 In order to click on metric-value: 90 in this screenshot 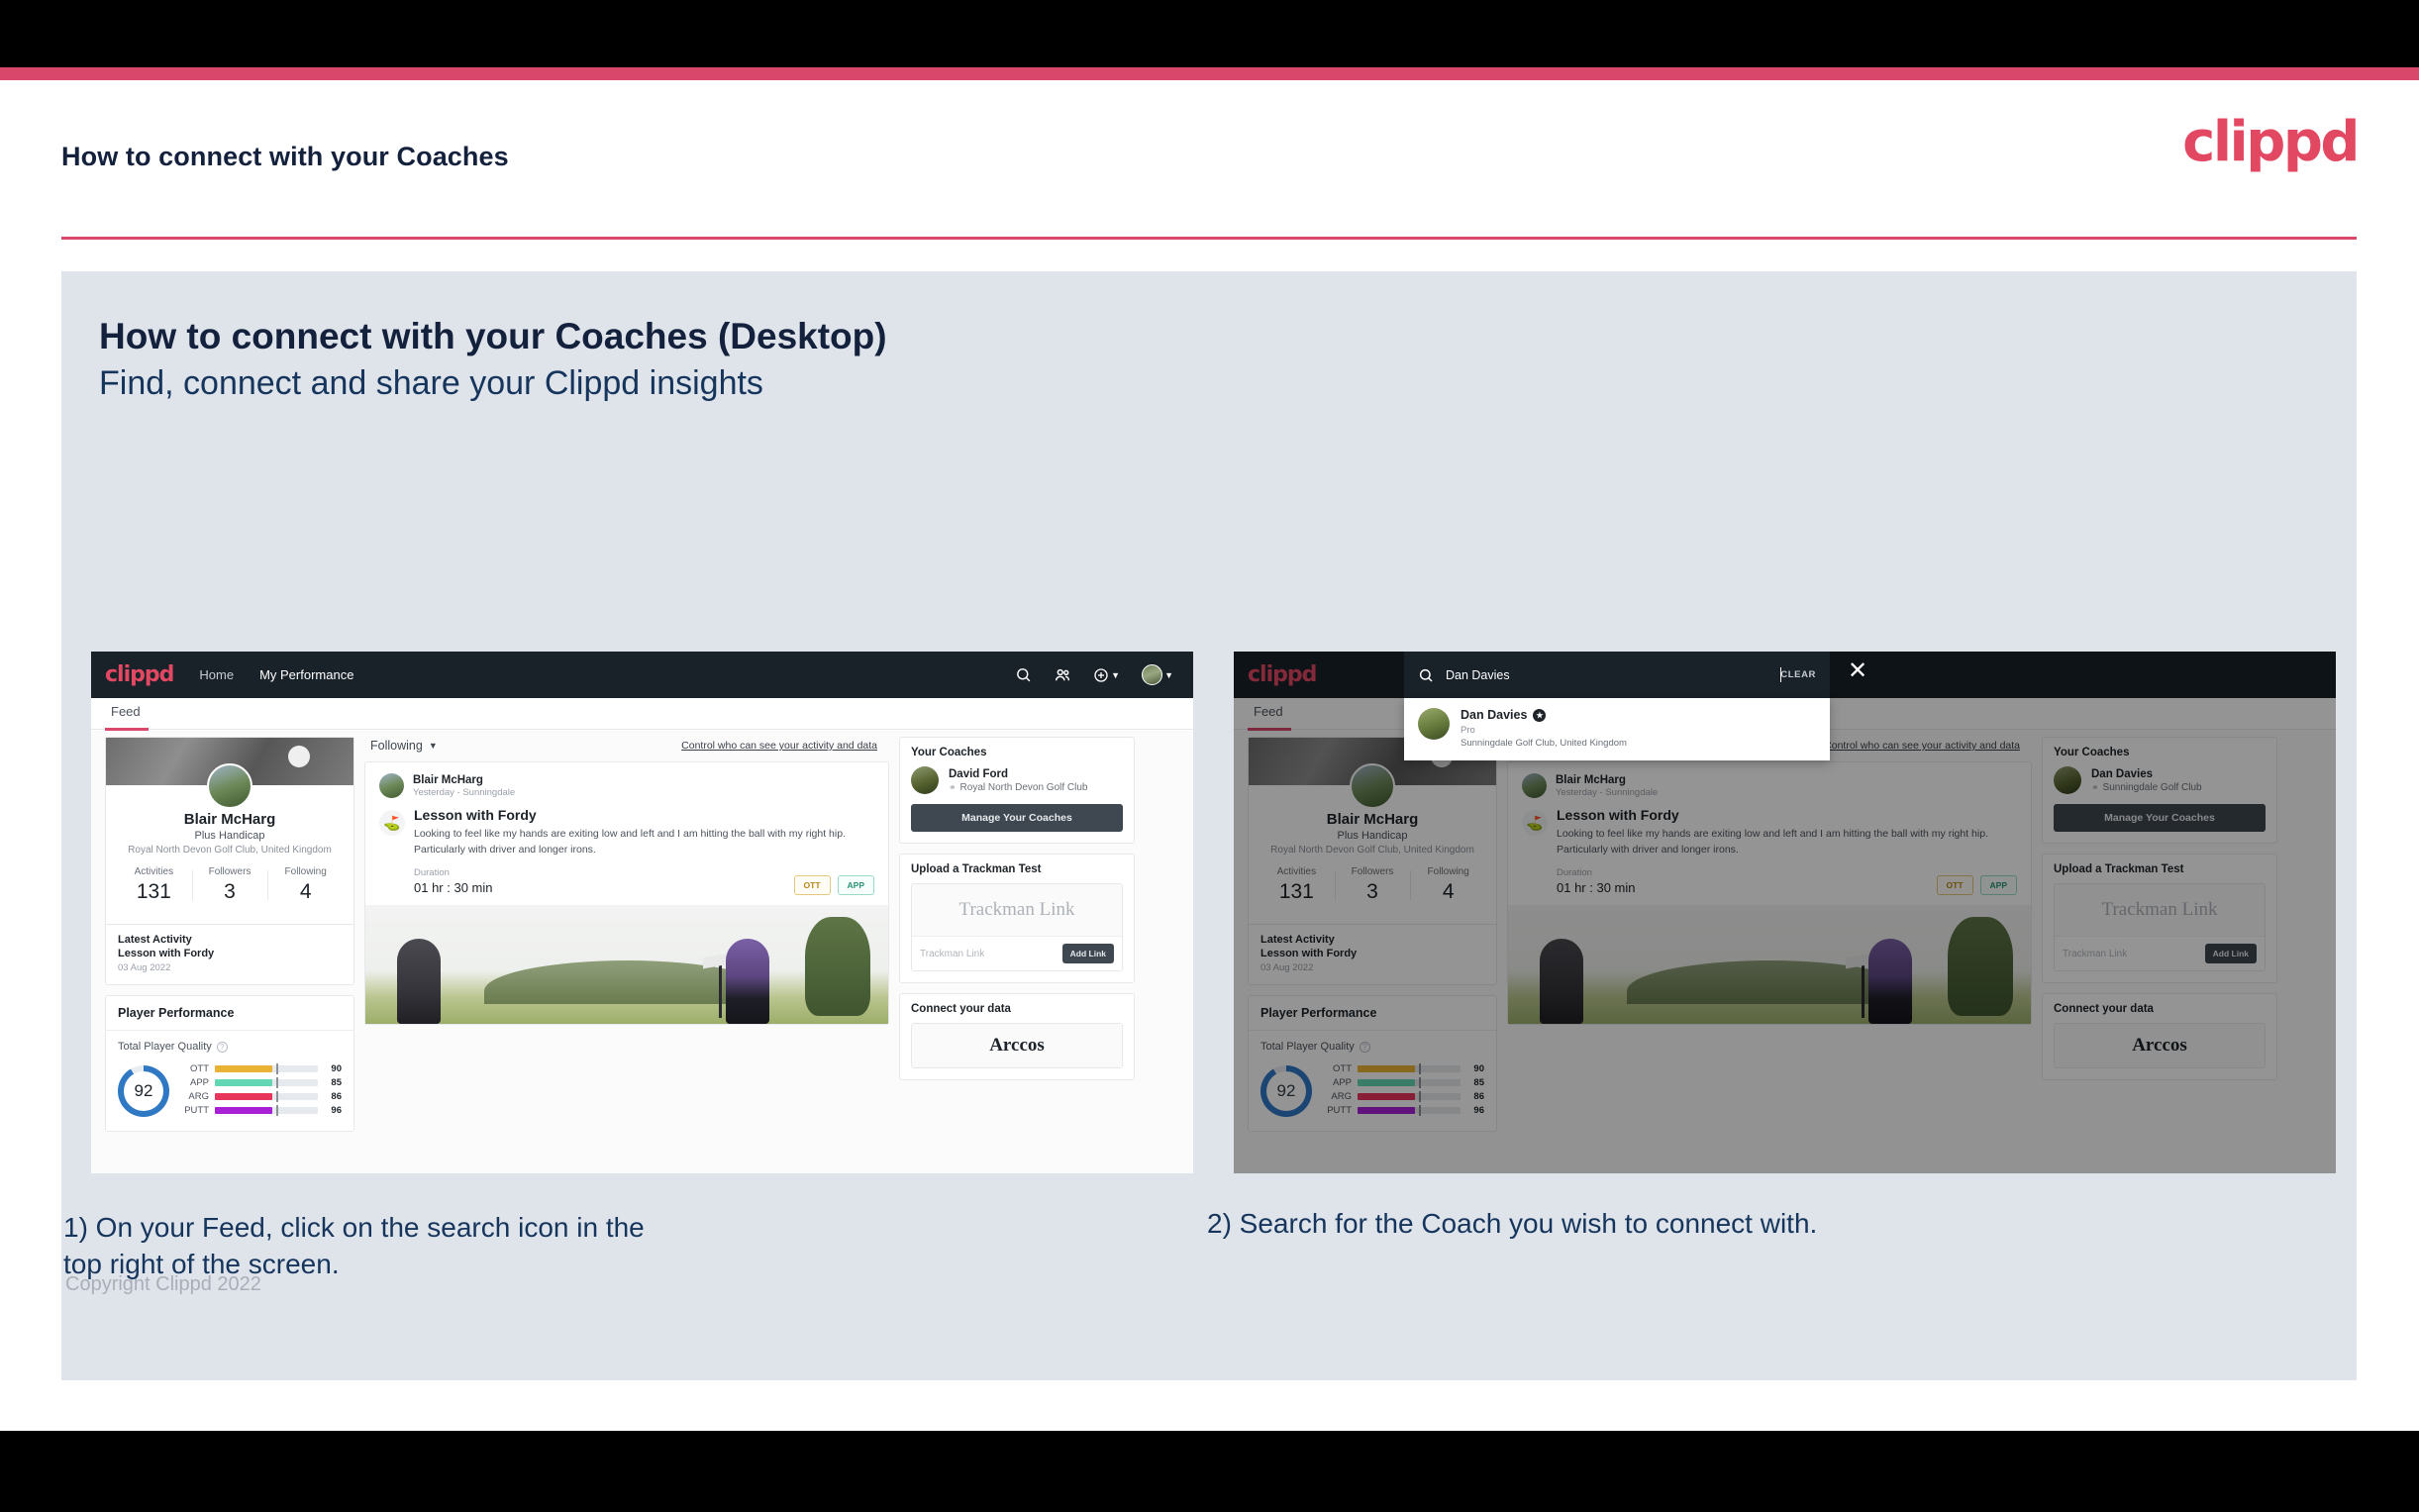, I will do `click(336, 1068)`.